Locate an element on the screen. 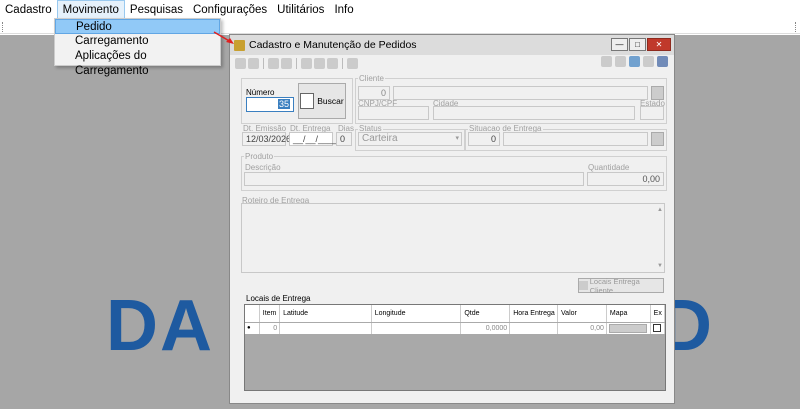  row-indicator-icon: ● is located at coordinates (252, 328).